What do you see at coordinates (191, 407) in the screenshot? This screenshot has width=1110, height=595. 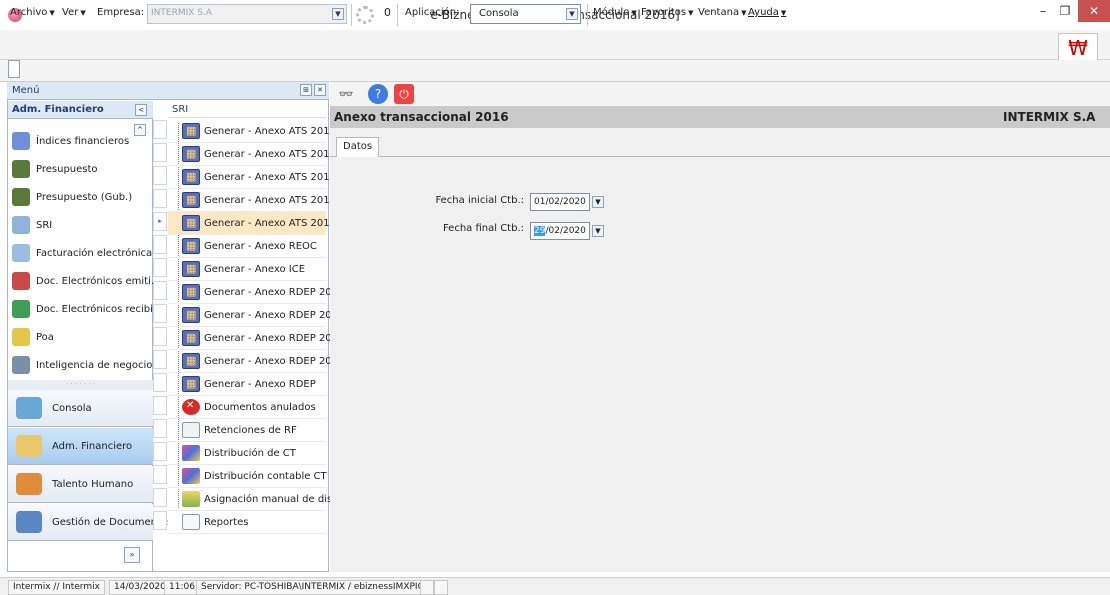 I see `cancel-icon` at bounding box center [191, 407].